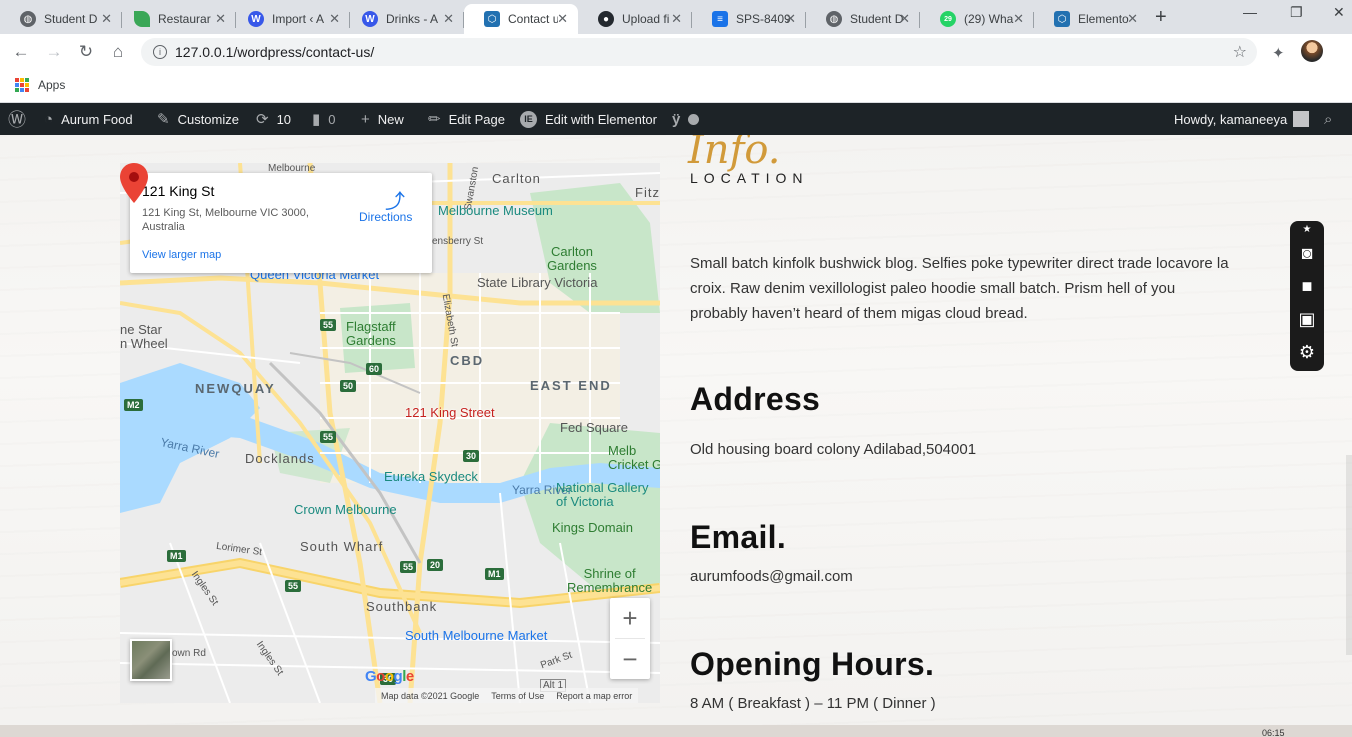  Describe the element at coordinates (435, 565) in the screenshot. I see `route-shield: 20` at that location.